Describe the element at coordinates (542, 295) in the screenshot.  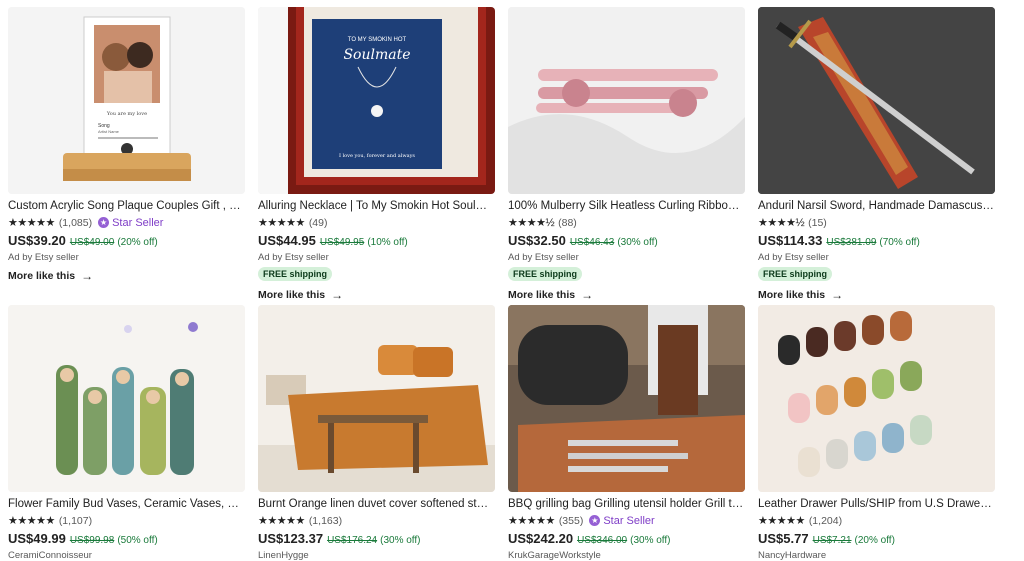
I see `more-like-this-label: More like this` at that location.